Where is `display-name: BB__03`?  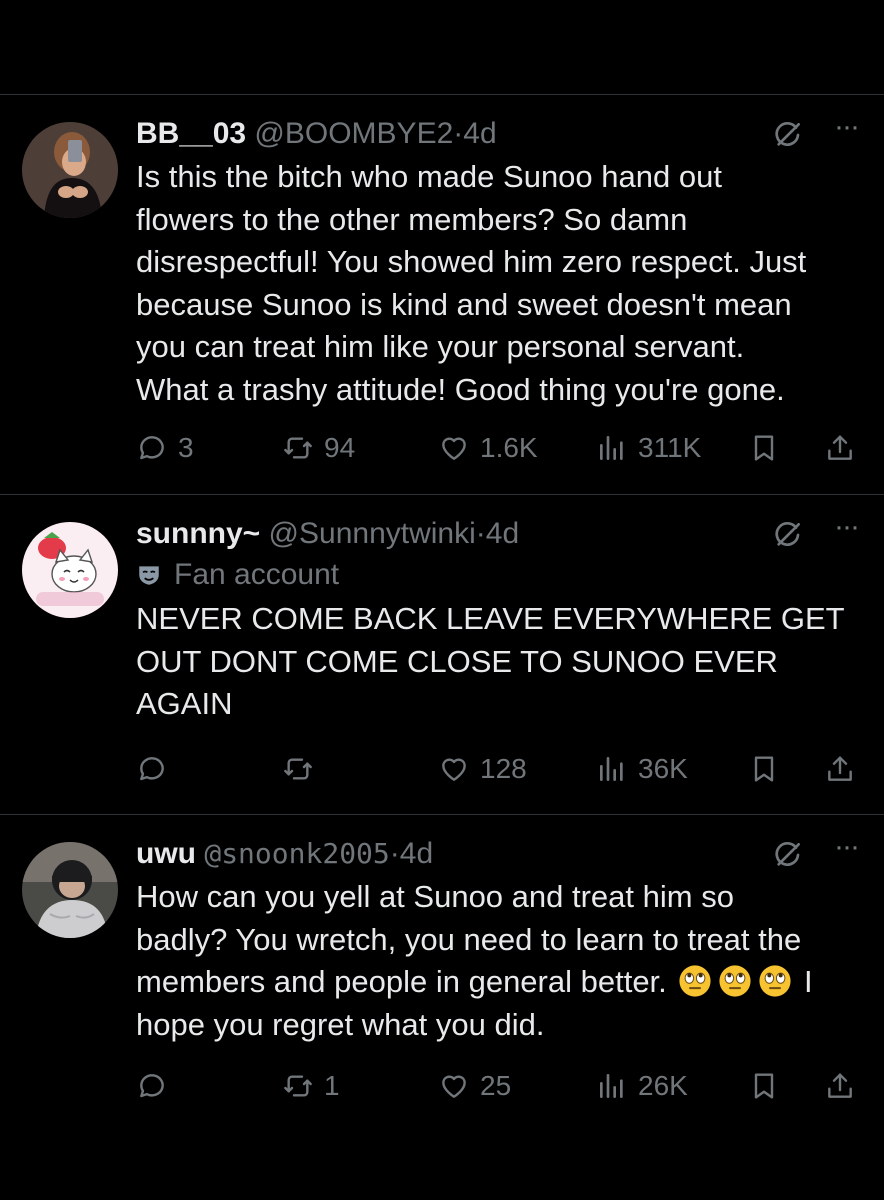 display-name: BB__03 is located at coordinates (191, 133).